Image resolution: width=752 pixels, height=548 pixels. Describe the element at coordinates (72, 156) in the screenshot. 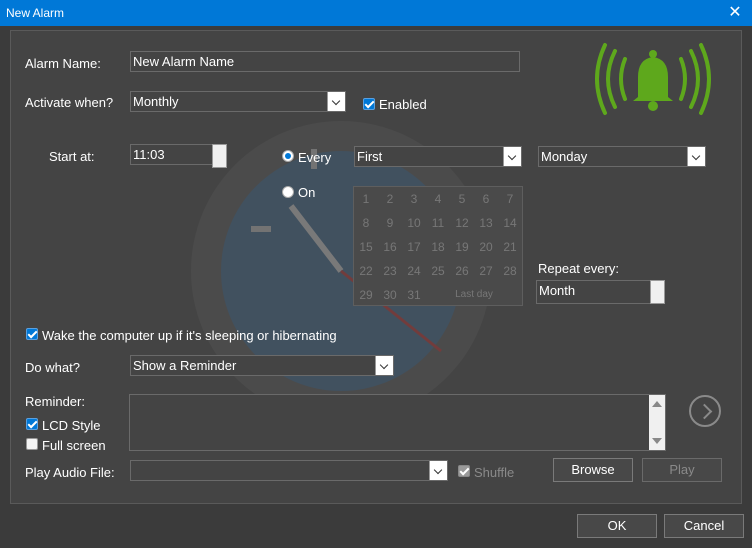

I see `start-at-label: Start at:` at that location.